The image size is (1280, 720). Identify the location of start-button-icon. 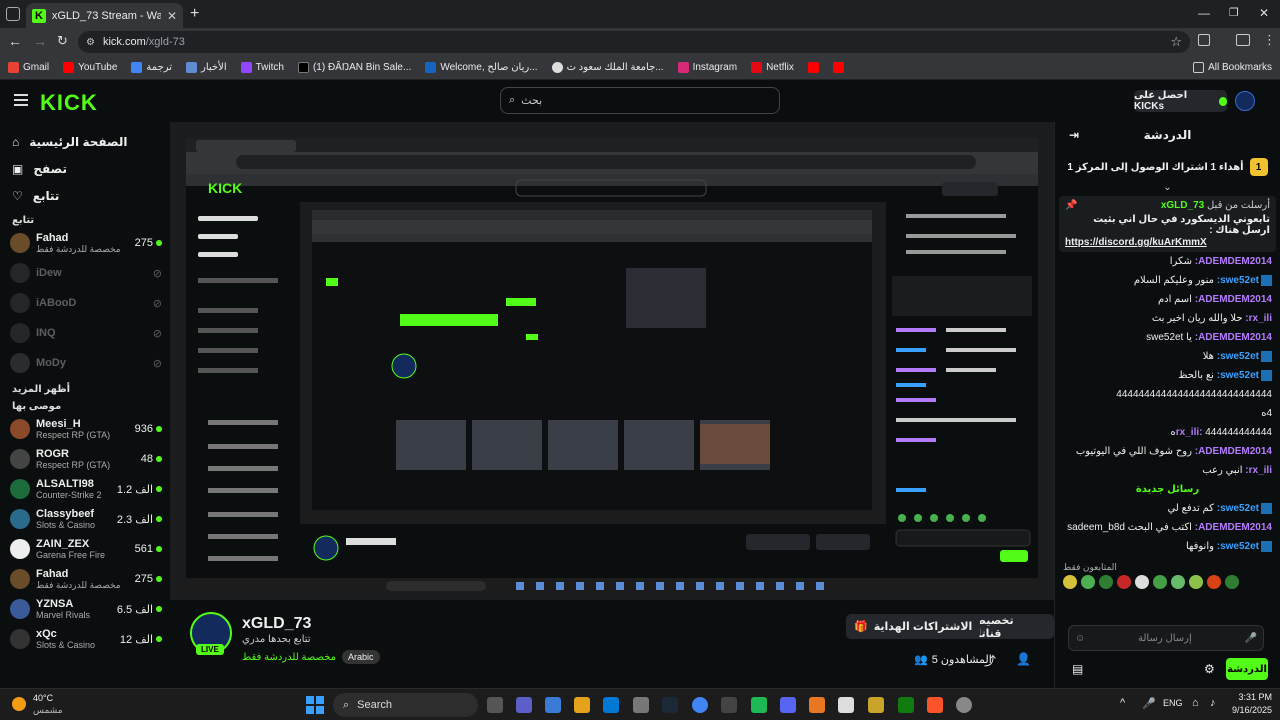
(315, 705).